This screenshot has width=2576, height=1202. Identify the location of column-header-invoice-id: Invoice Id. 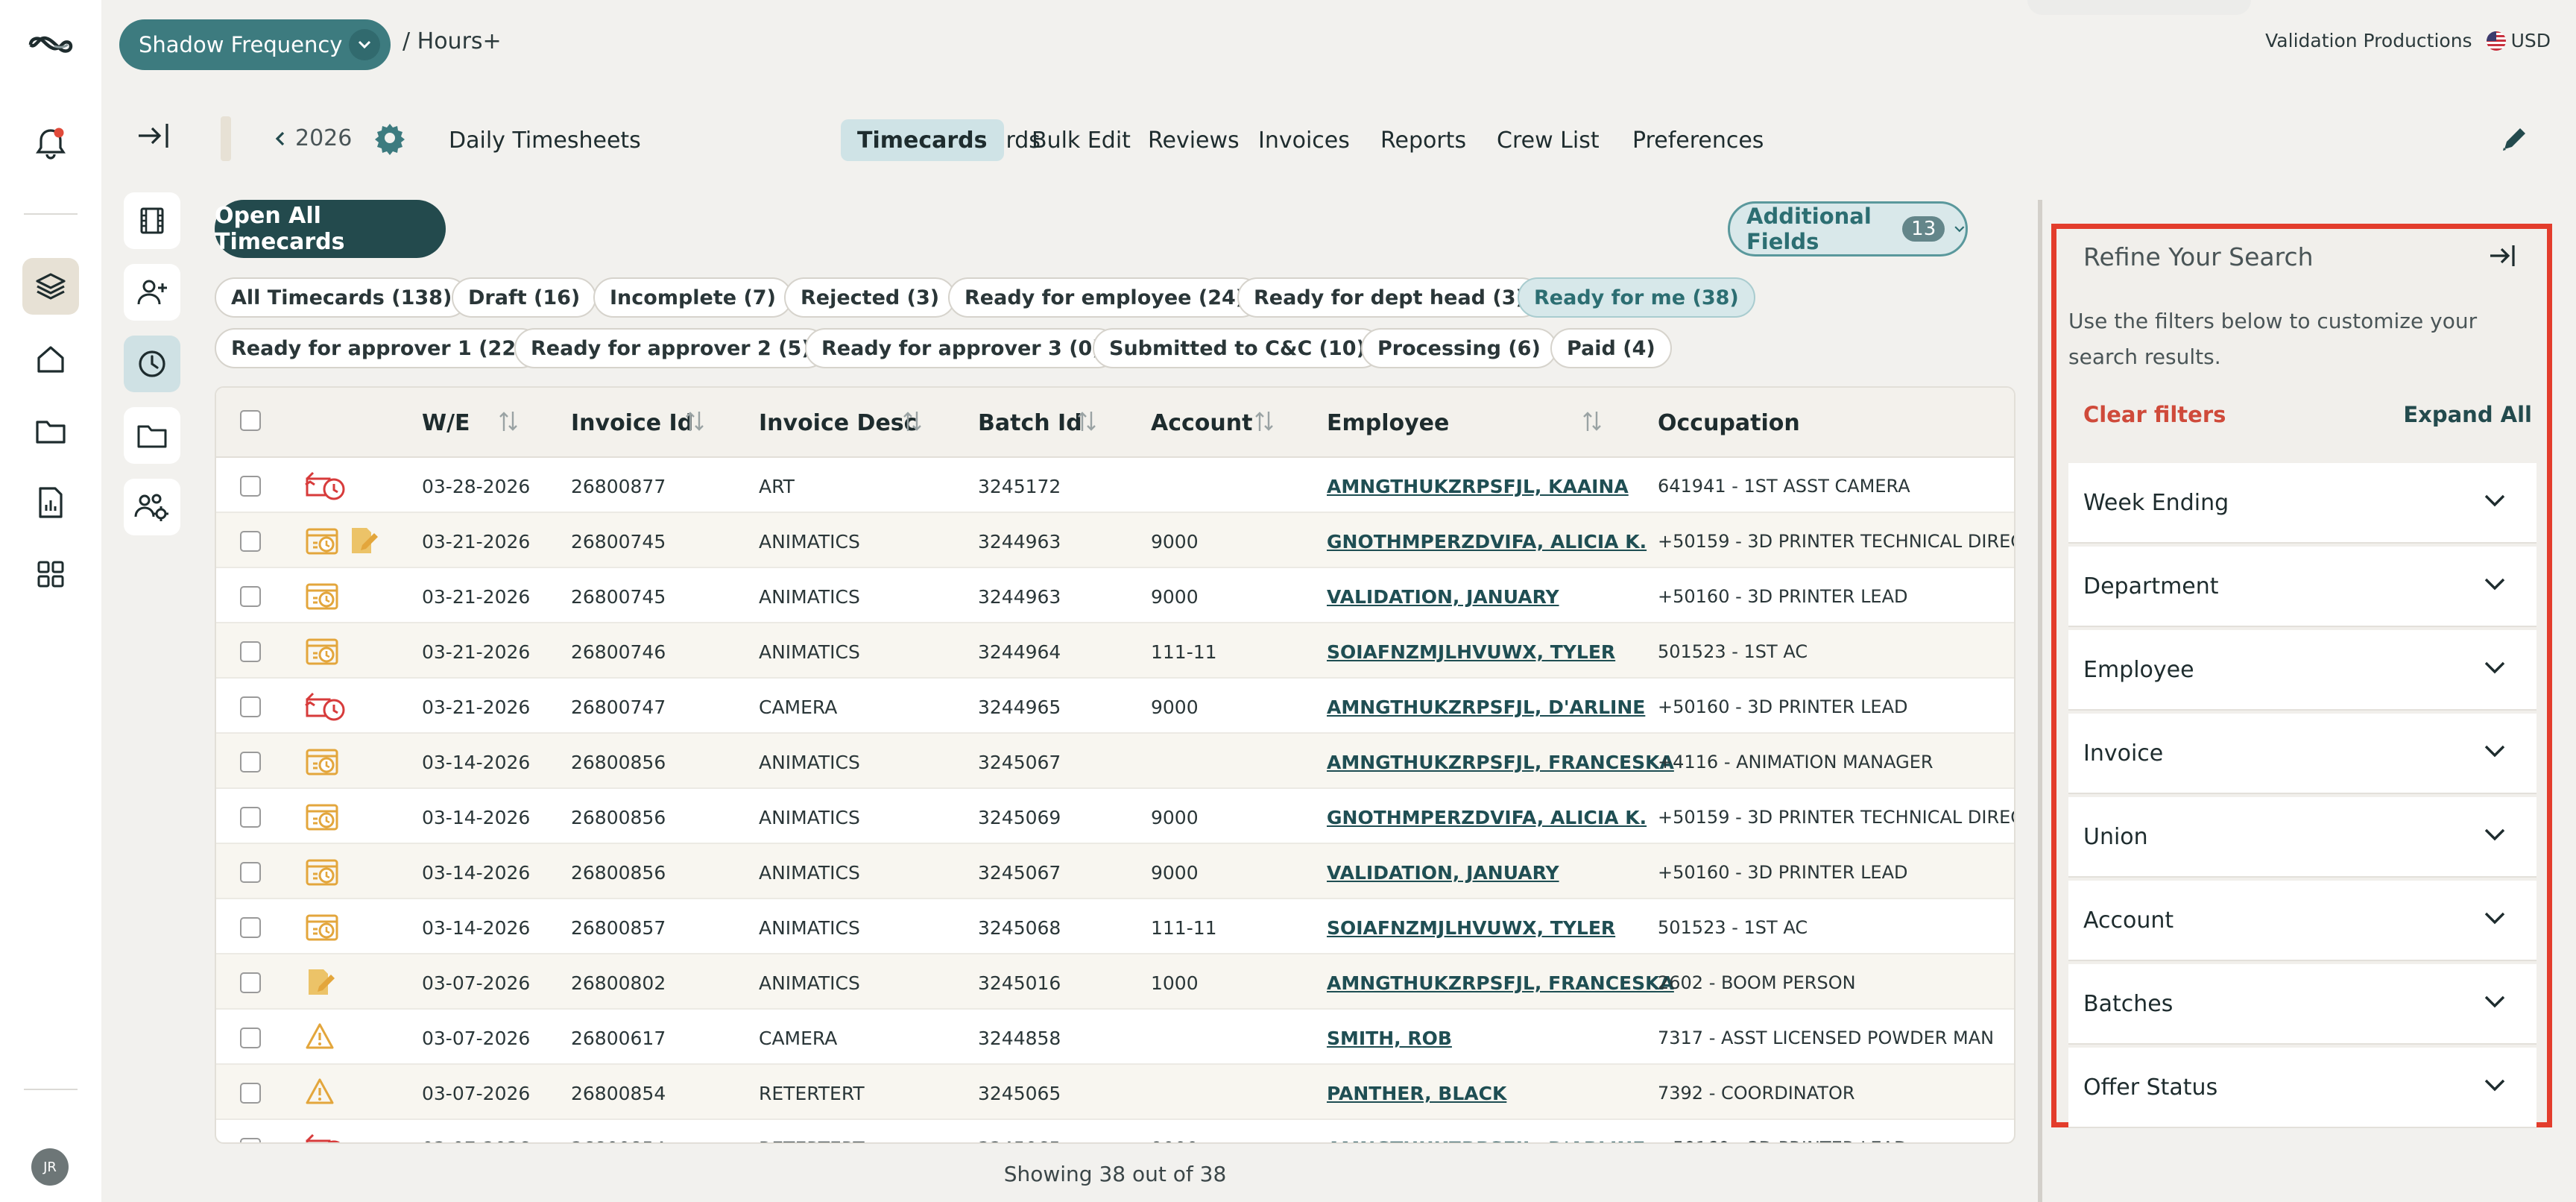
(632, 423).